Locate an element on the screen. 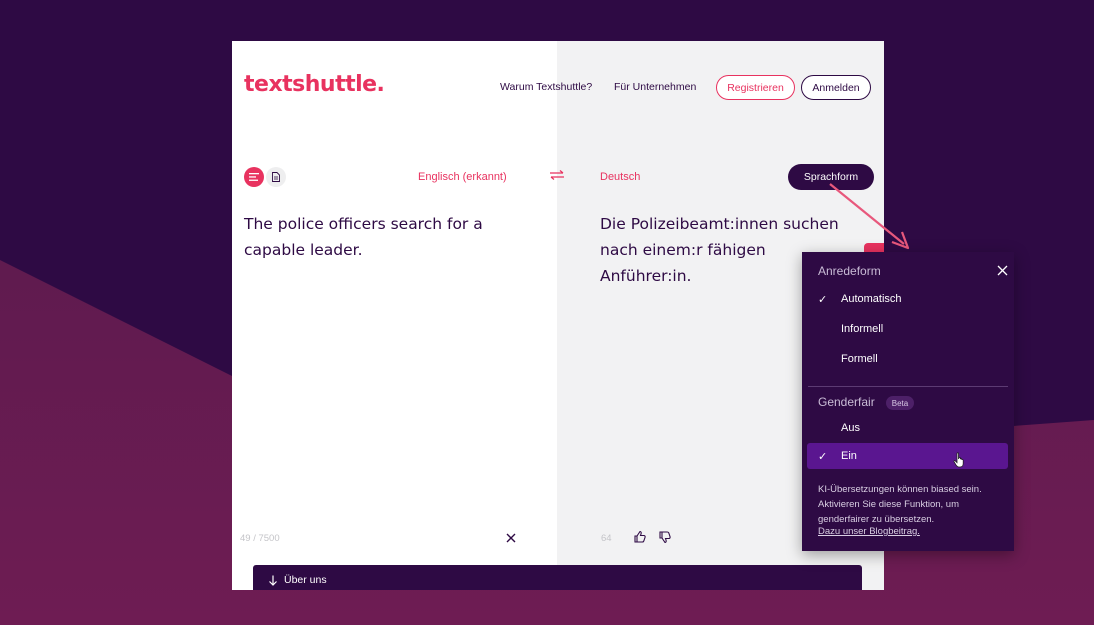 The width and height of the screenshot is (1094, 625). text-mode-button is located at coordinates (254, 177).